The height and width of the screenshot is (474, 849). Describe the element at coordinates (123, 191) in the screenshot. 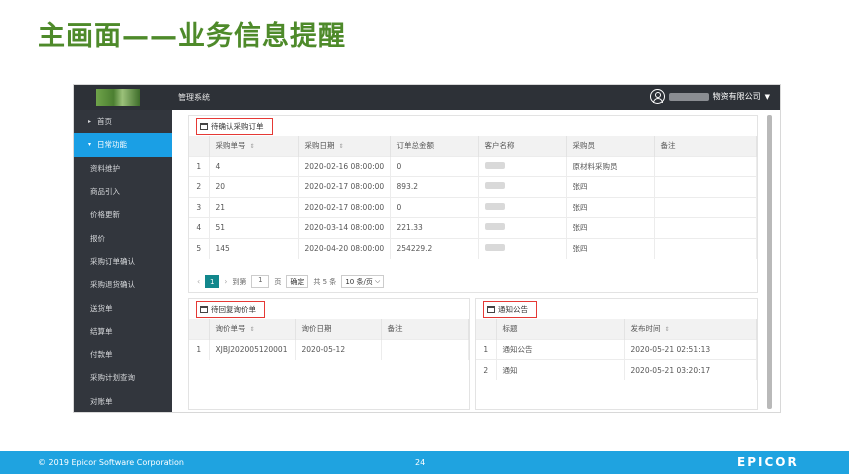

I see `sidebar-item-product-introduction: 商品引入` at that location.